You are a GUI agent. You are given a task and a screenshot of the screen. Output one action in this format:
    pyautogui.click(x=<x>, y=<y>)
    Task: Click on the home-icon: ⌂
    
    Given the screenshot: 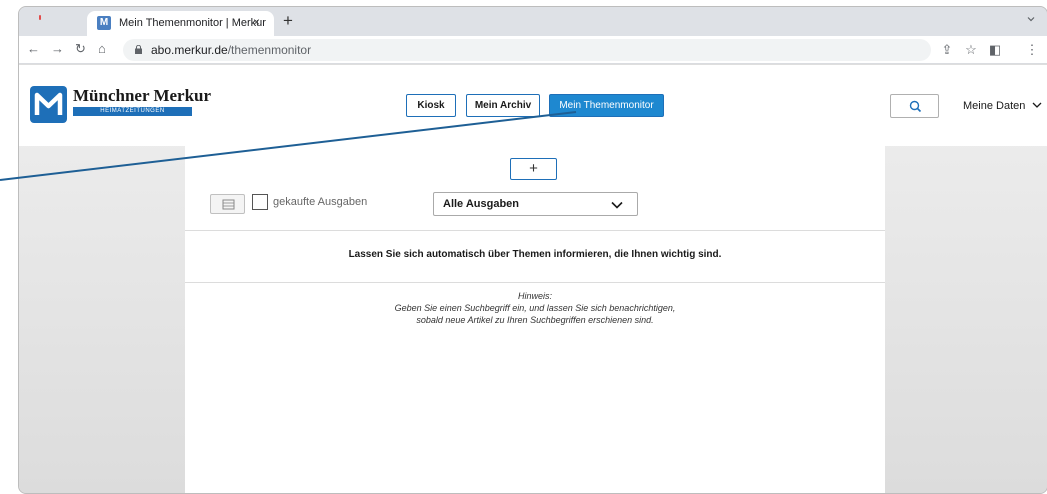 What is the action you would take?
    pyautogui.click(x=102, y=49)
    